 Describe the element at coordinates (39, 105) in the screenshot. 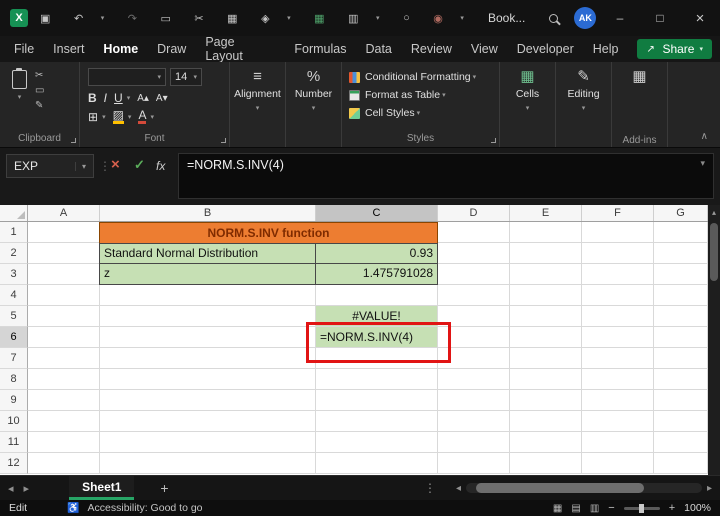

I see `format-painter-icon: ✎` at that location.